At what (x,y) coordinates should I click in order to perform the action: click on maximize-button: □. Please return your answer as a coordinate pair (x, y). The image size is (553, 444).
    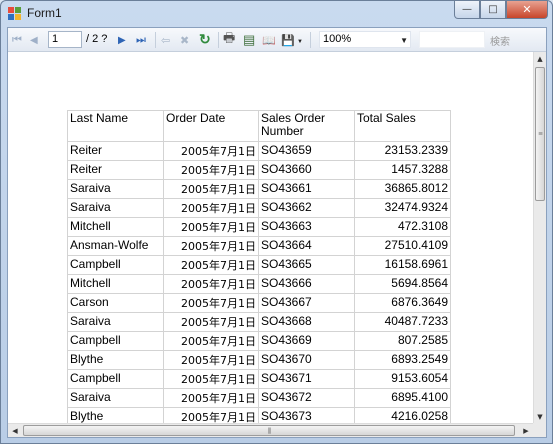
    Looking at the image, I should click on (493, 10).